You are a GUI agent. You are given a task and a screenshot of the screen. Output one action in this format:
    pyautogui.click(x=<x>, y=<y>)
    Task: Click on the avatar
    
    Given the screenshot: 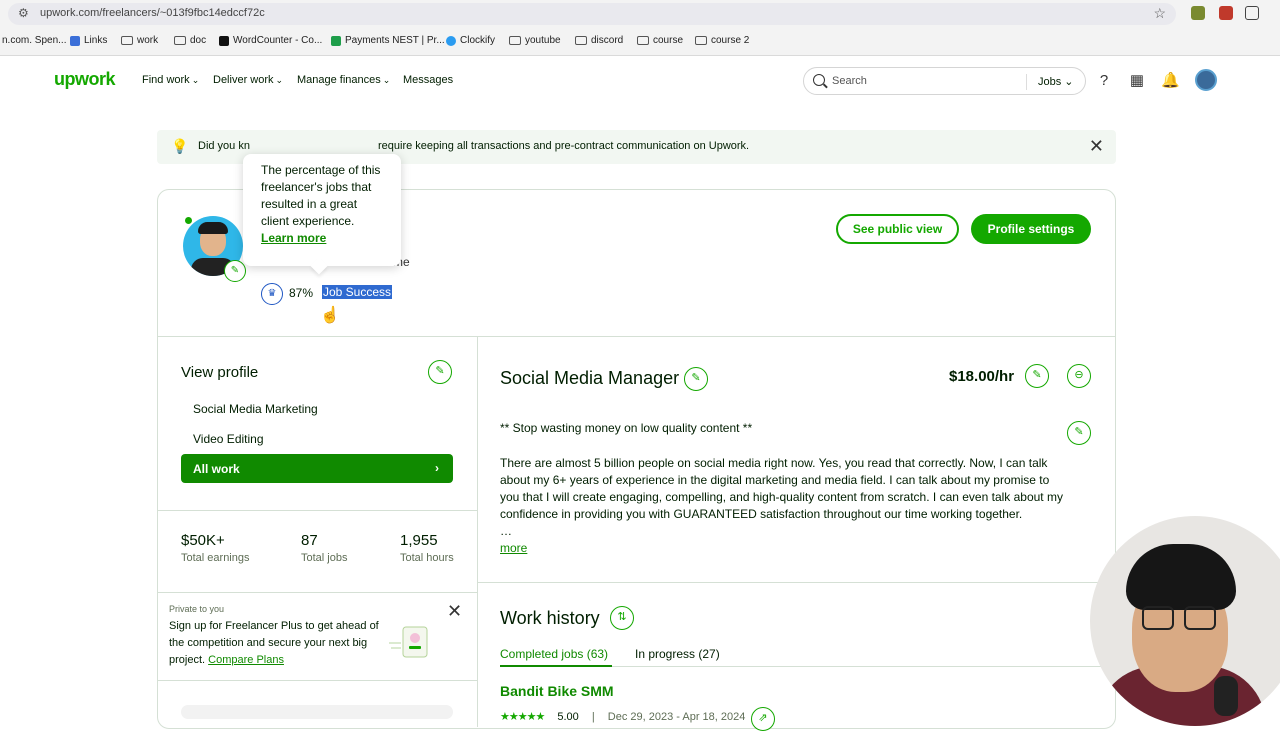 What is the action you would take?
    pyautogui.click(x=1206, y=80)
    